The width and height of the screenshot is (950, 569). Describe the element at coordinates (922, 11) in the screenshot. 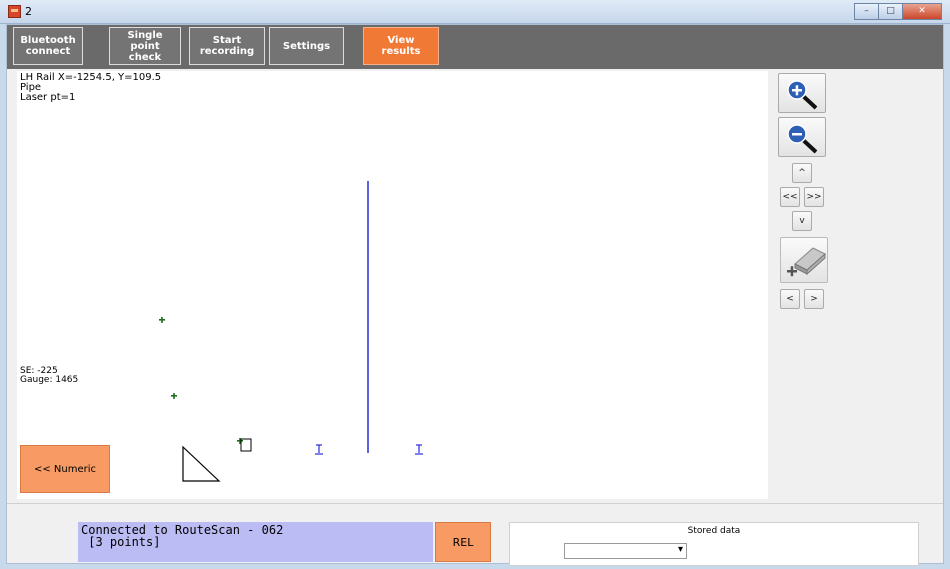

I see `close-button: ✕` at that location.